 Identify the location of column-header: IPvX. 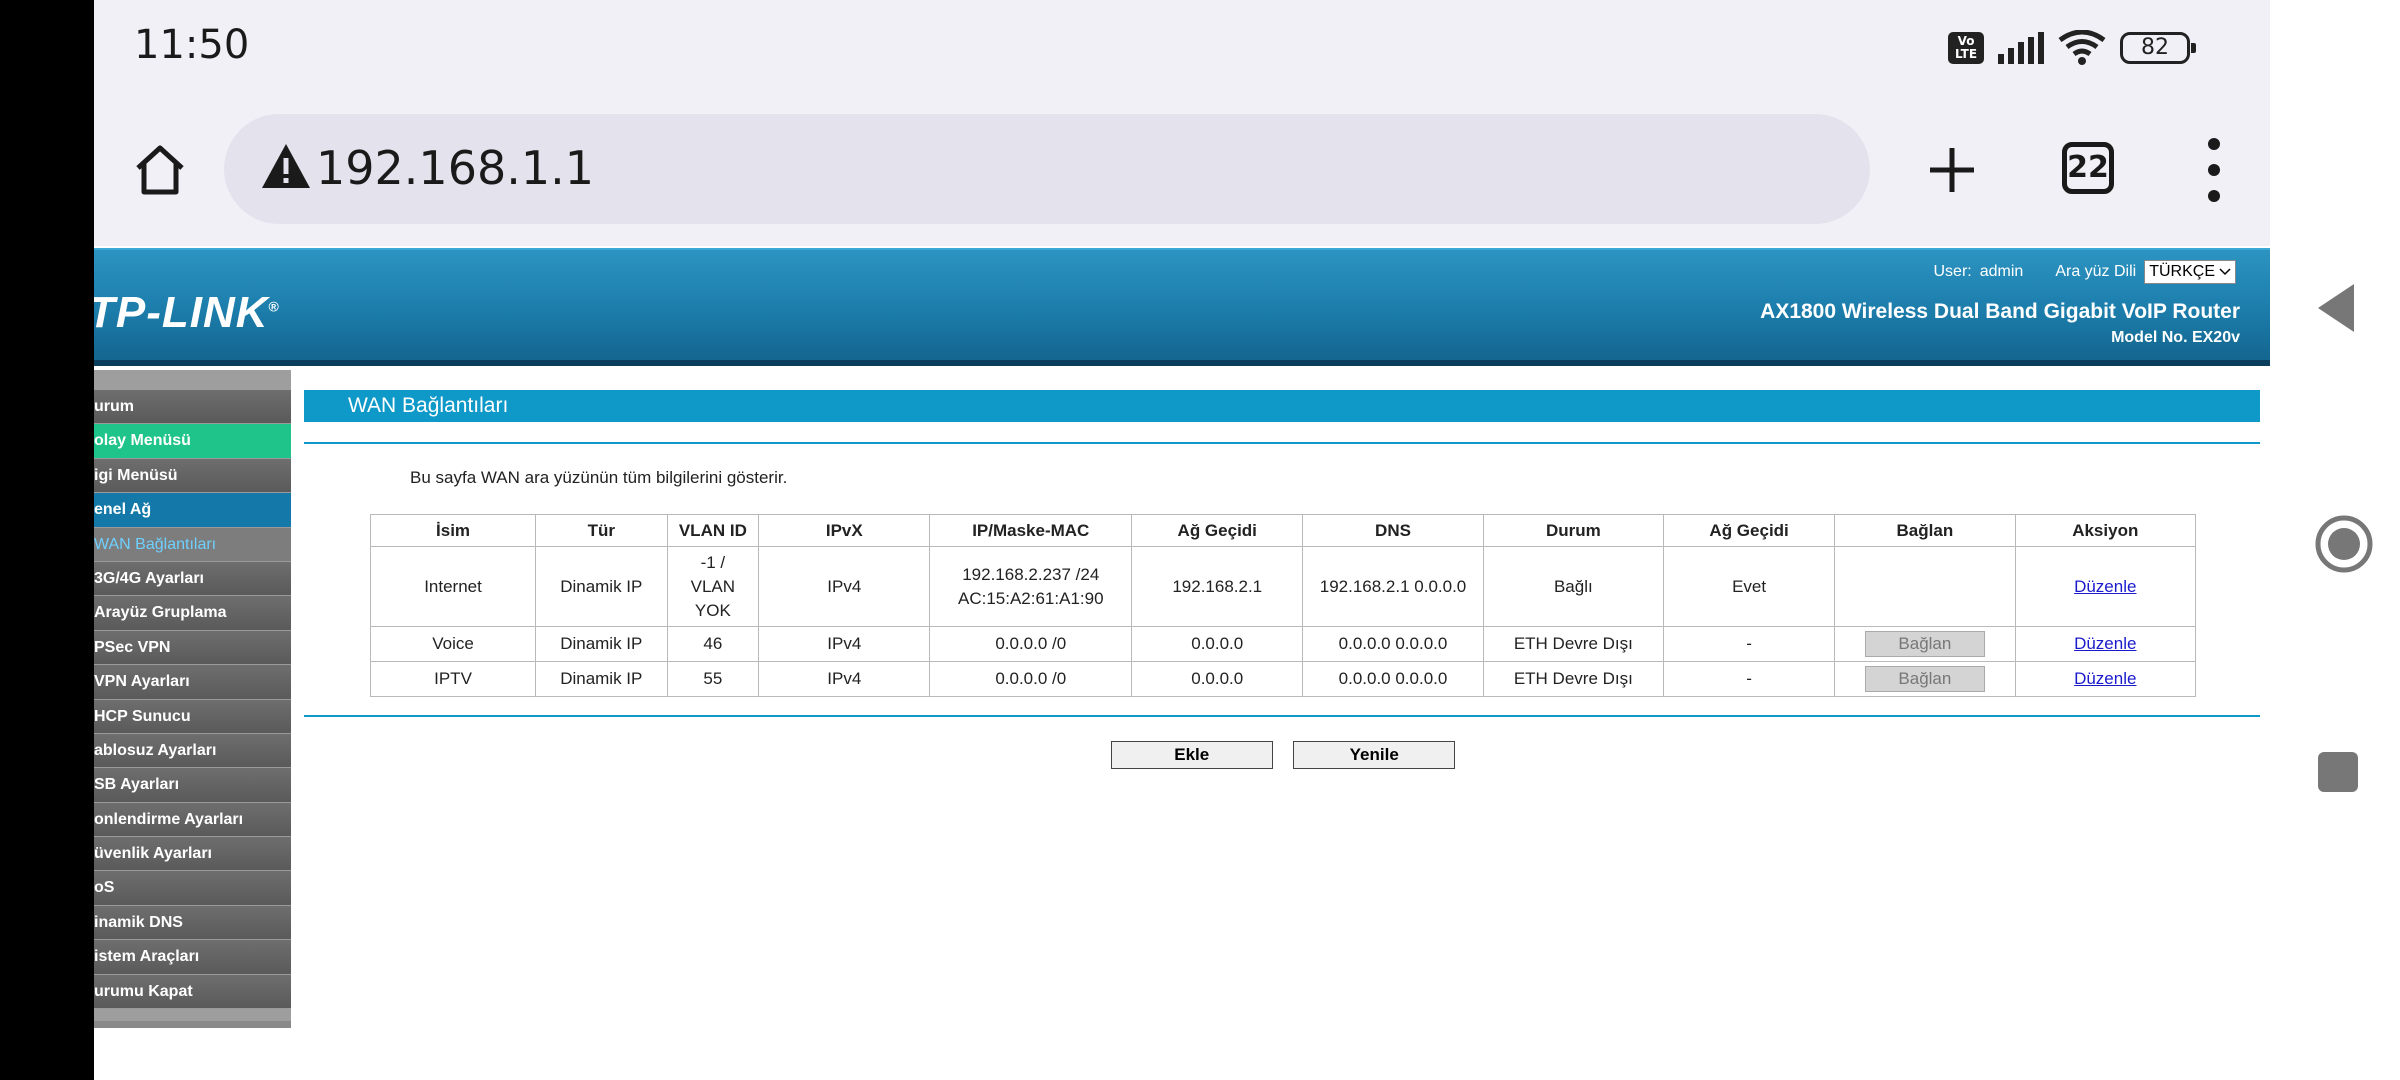
(844, 530).